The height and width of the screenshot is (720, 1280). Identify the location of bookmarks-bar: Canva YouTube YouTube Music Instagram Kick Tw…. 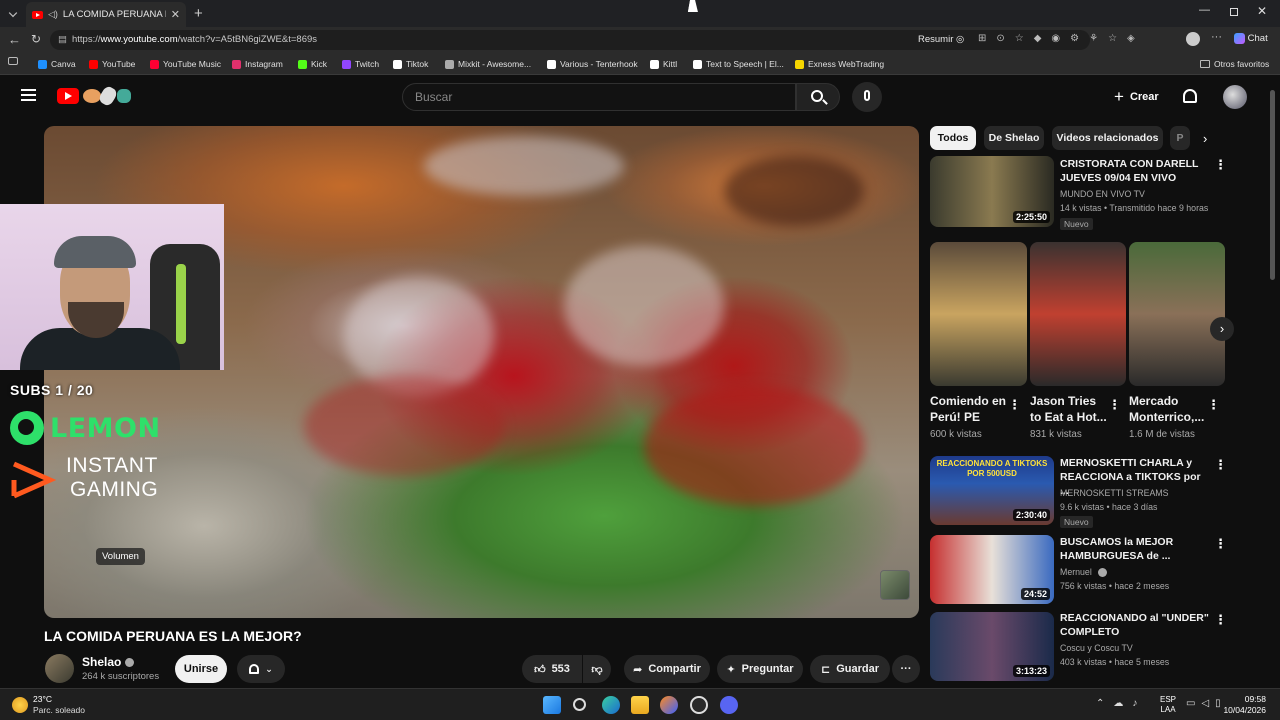
(640, 64).